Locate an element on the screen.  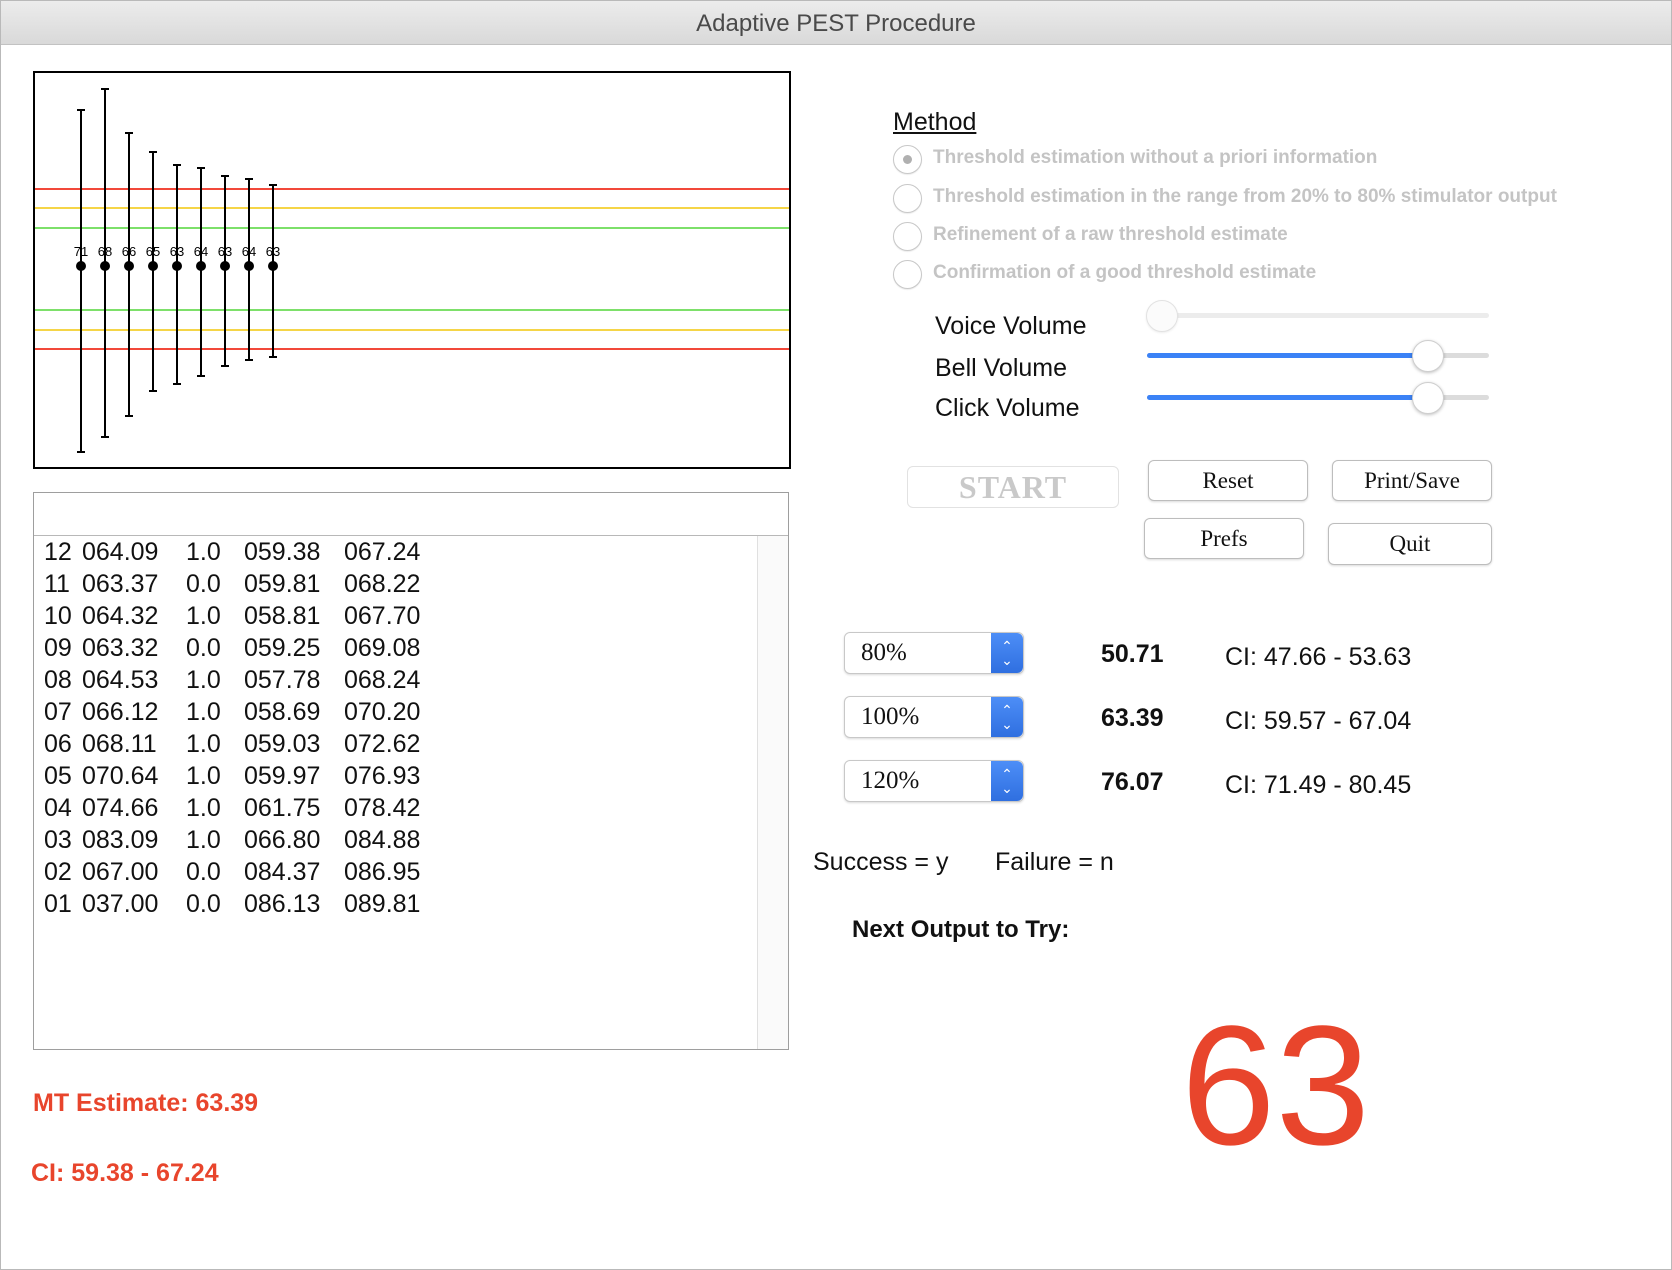
table-row: 06 068.11 1.0 059.03 072.62 is located at coordinates (244, 744).